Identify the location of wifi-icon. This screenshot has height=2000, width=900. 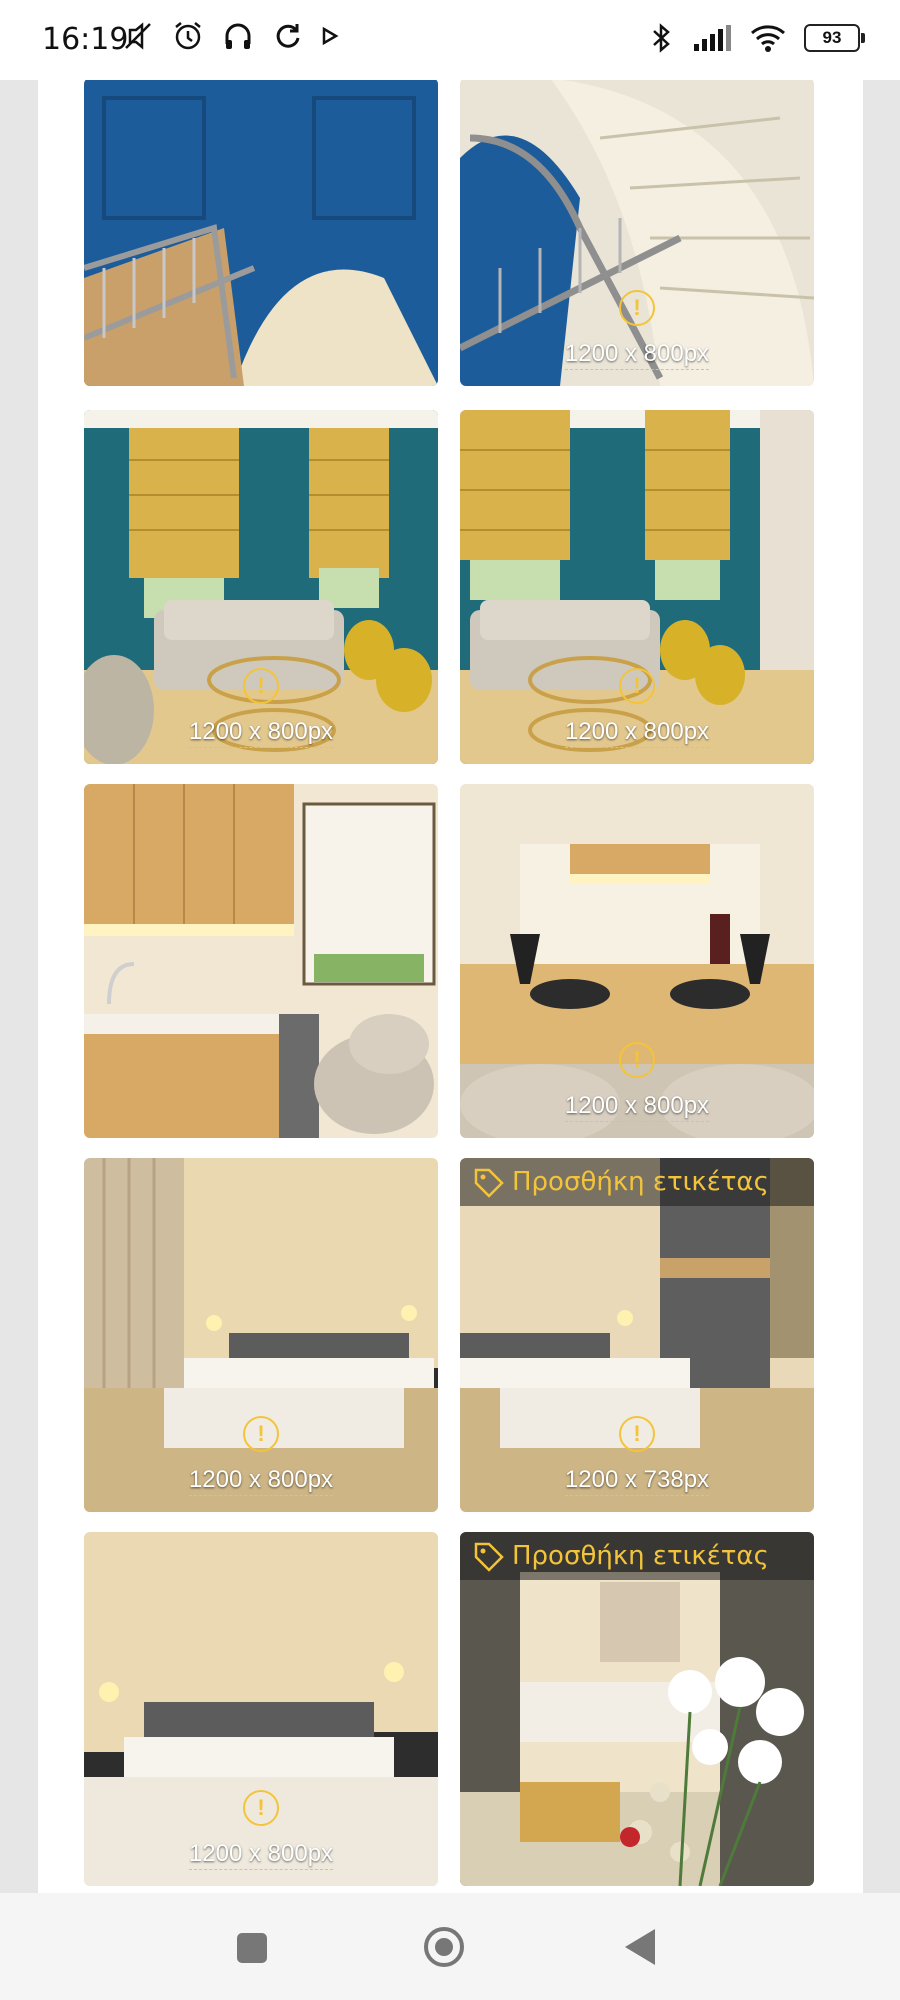
(768, 38).